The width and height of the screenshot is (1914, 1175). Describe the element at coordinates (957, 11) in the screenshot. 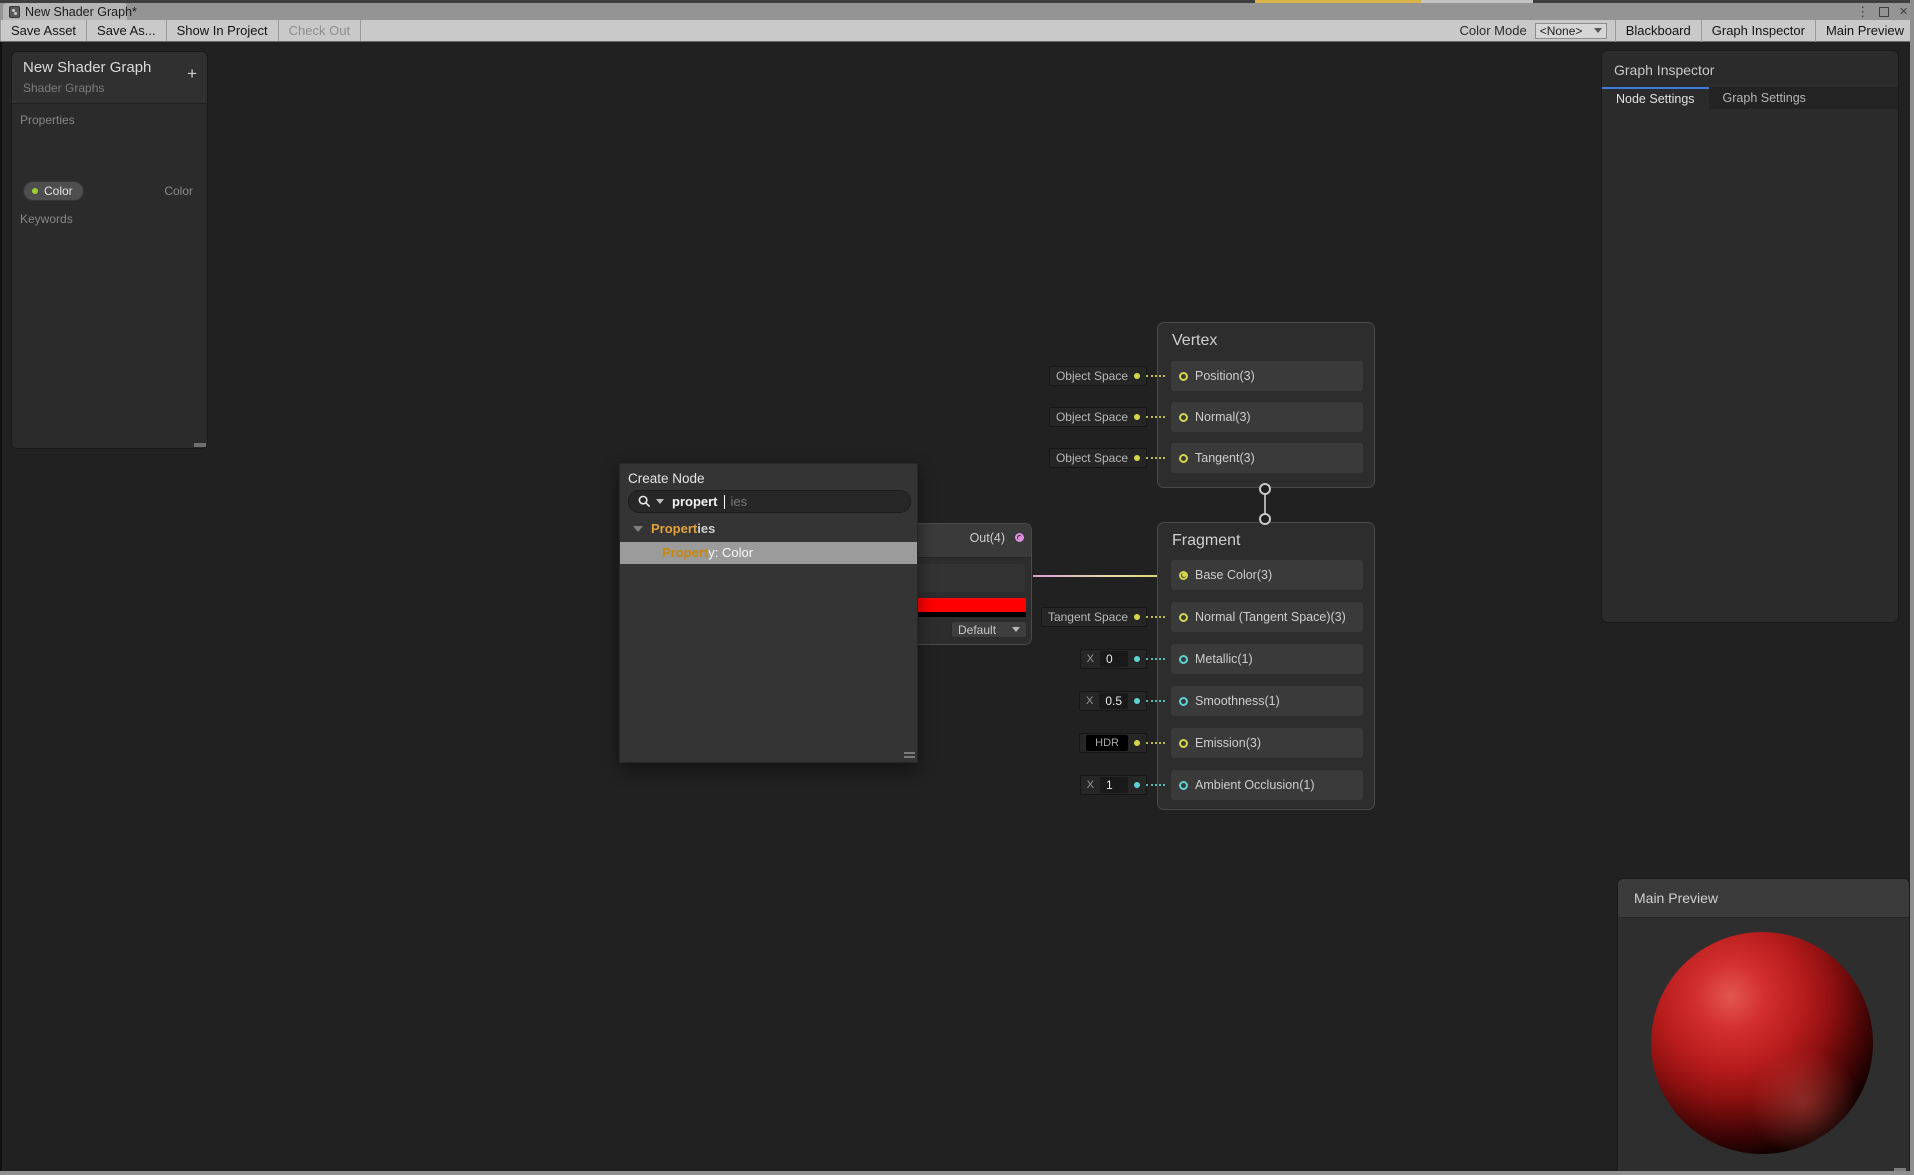

I see `window-tab-strip: New Shader Graph* ⋮ ×` at that location.